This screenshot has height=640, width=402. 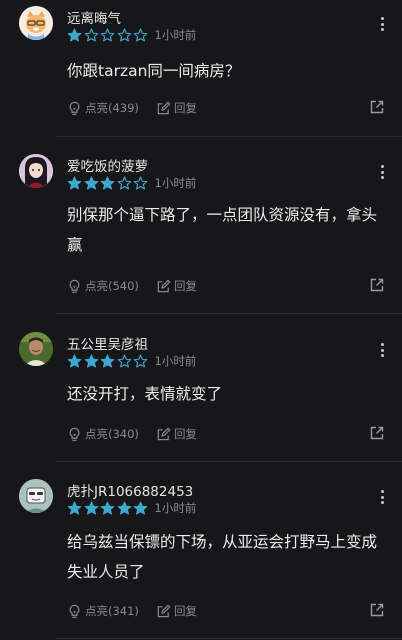 What do you see at coordinates (224, 394) in the screenshot?
I see `comment-text: 还没开打，表情就变了` at bounding box center [224, 394].